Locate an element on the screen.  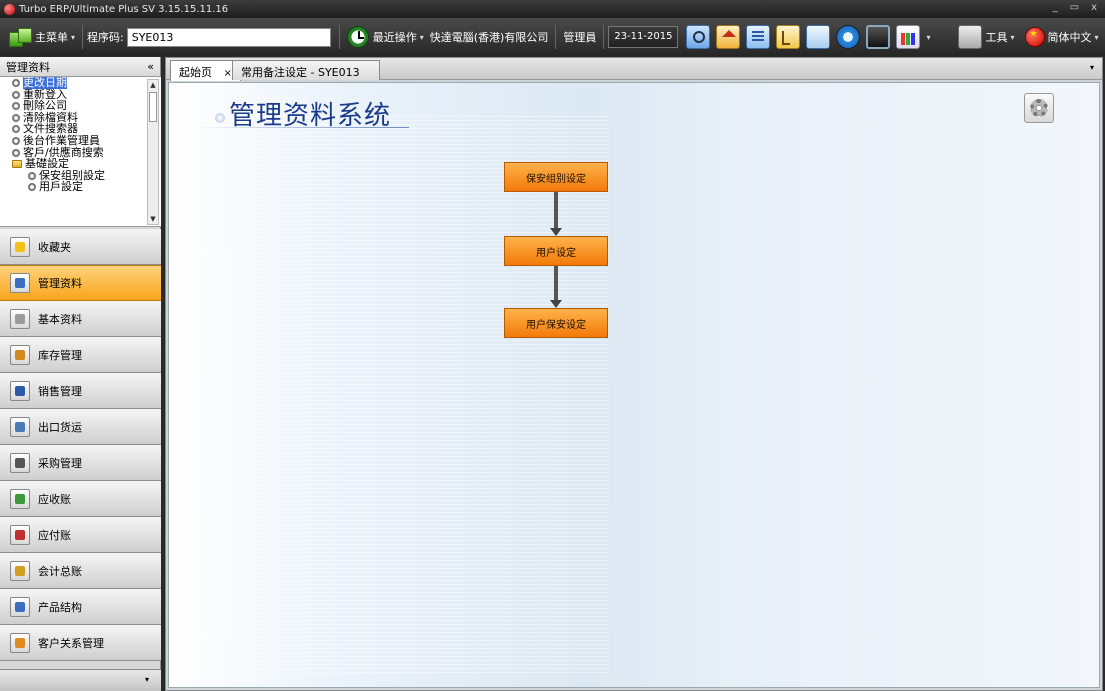
left-panel-header: 管理资料 « is located at coordinates (80, 67).